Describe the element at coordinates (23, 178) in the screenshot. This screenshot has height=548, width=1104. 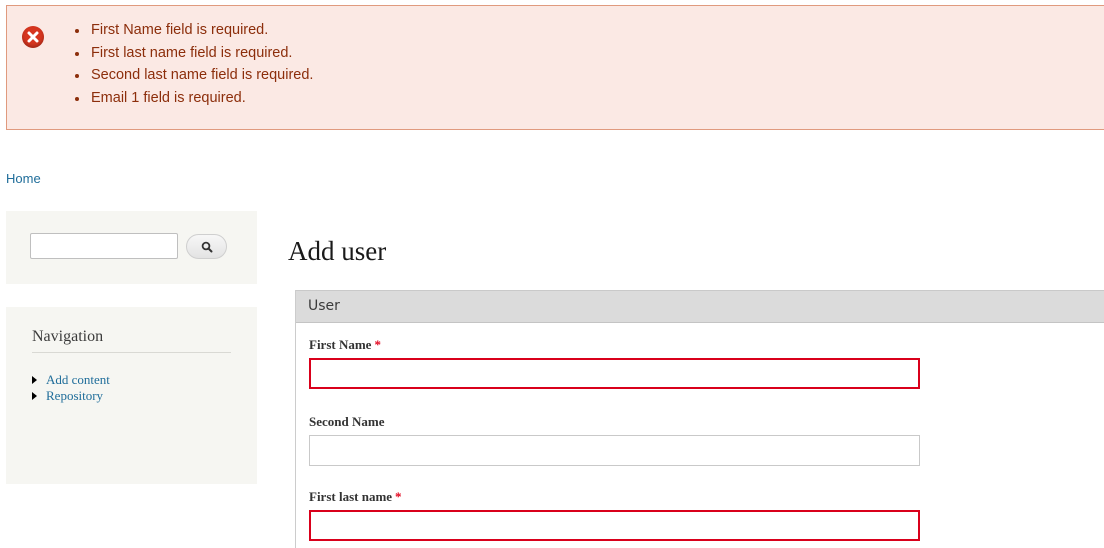
I see `breadcrumb-home-link: Home` at that location.